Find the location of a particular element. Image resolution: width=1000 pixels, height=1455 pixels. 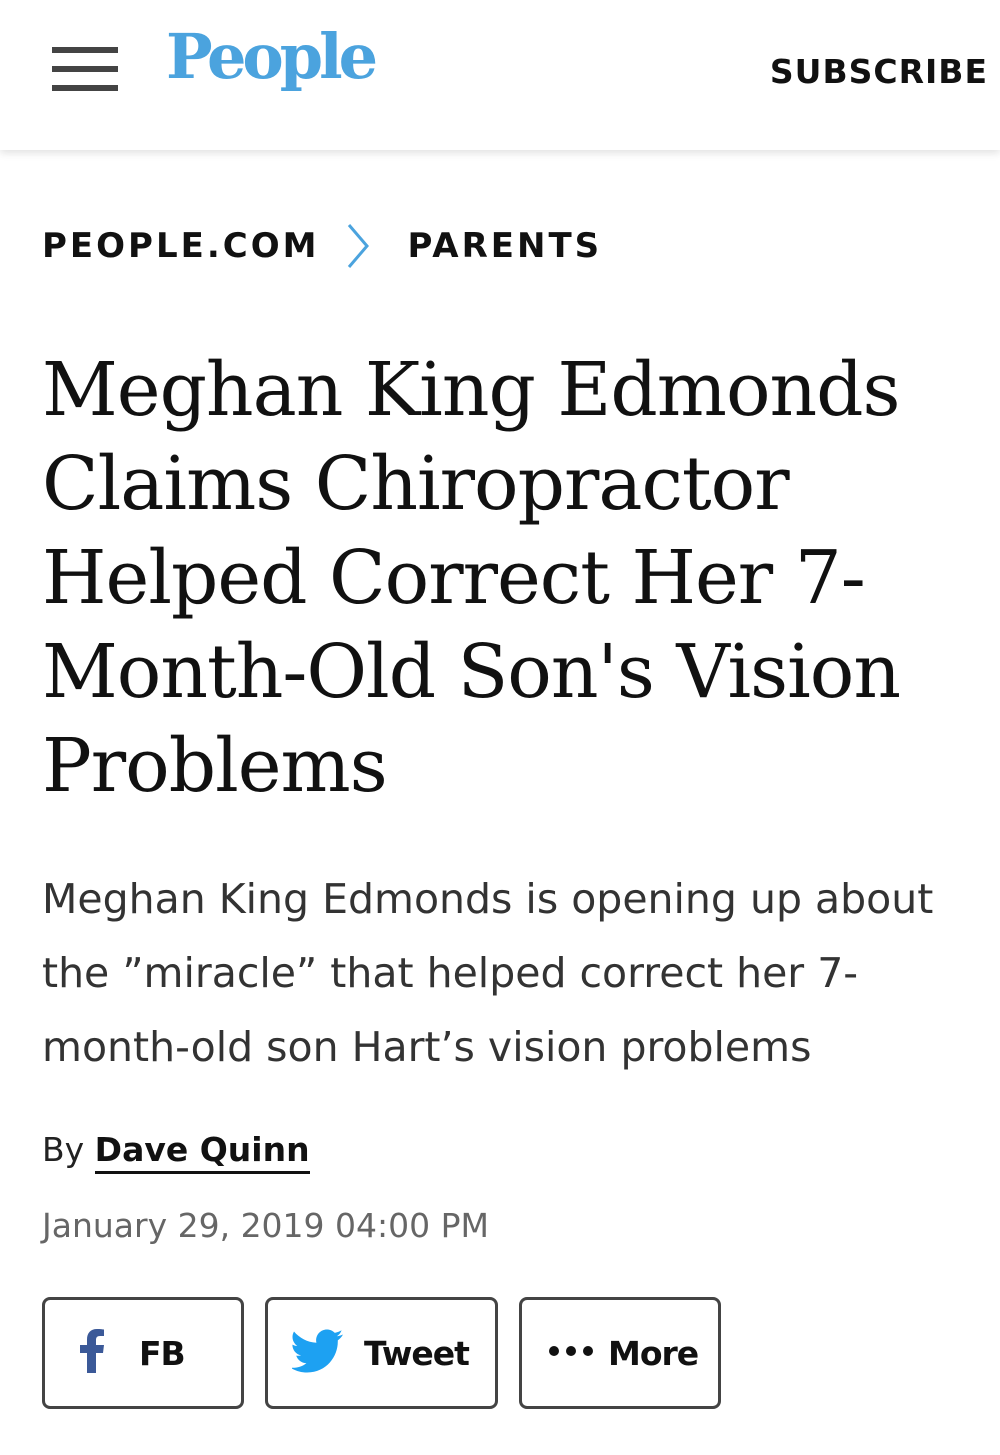

site-header: People SUBSCRIBE is located at coordinates (500, 75).